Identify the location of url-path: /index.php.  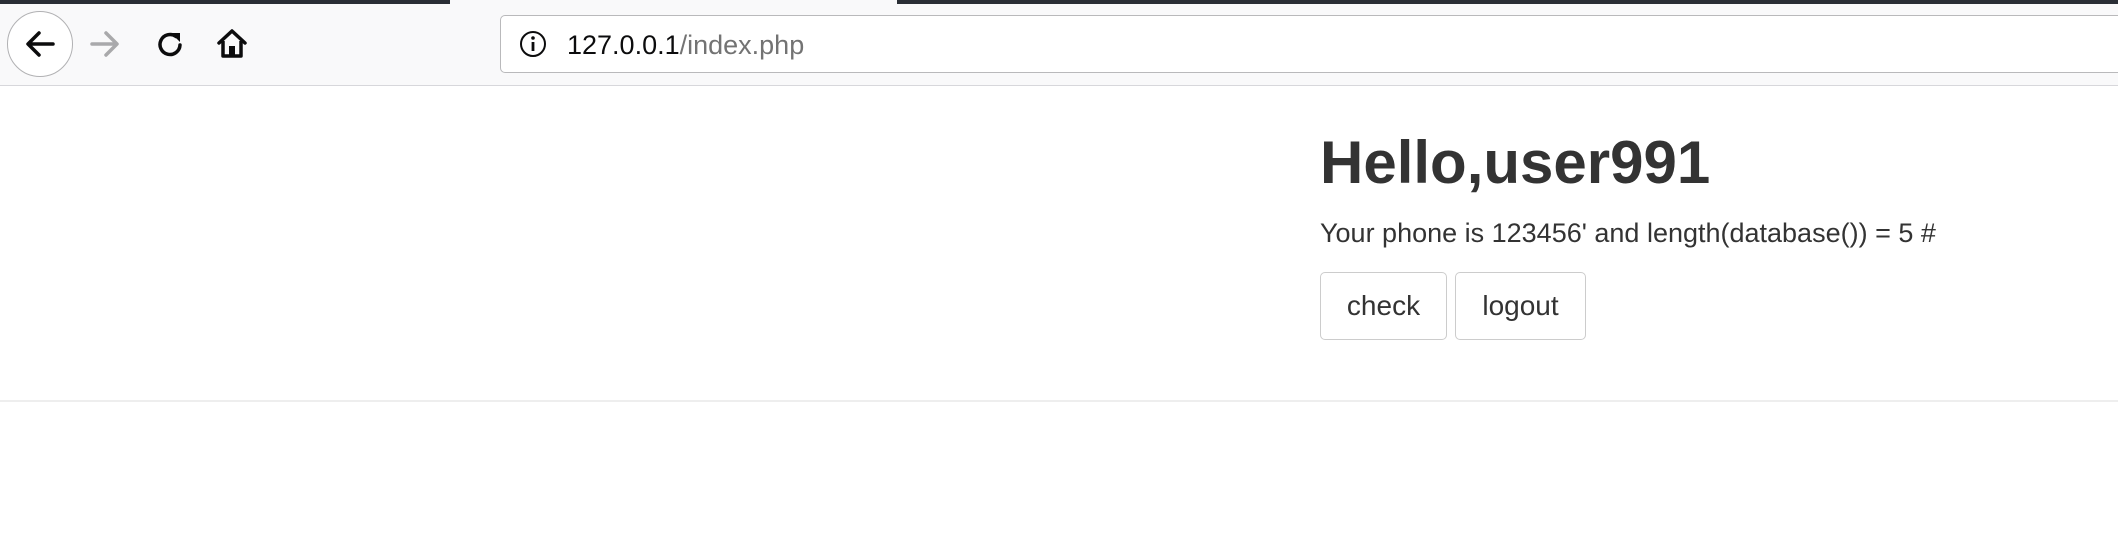
(742, 45).